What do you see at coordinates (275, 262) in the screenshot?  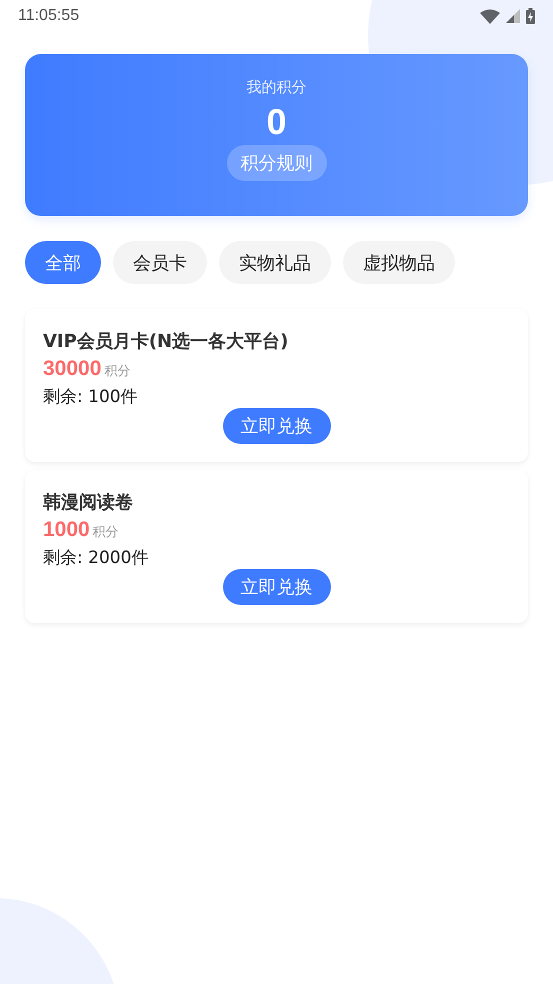 I see `category-tab: 实物礼品` at bounding box center [275, 262].